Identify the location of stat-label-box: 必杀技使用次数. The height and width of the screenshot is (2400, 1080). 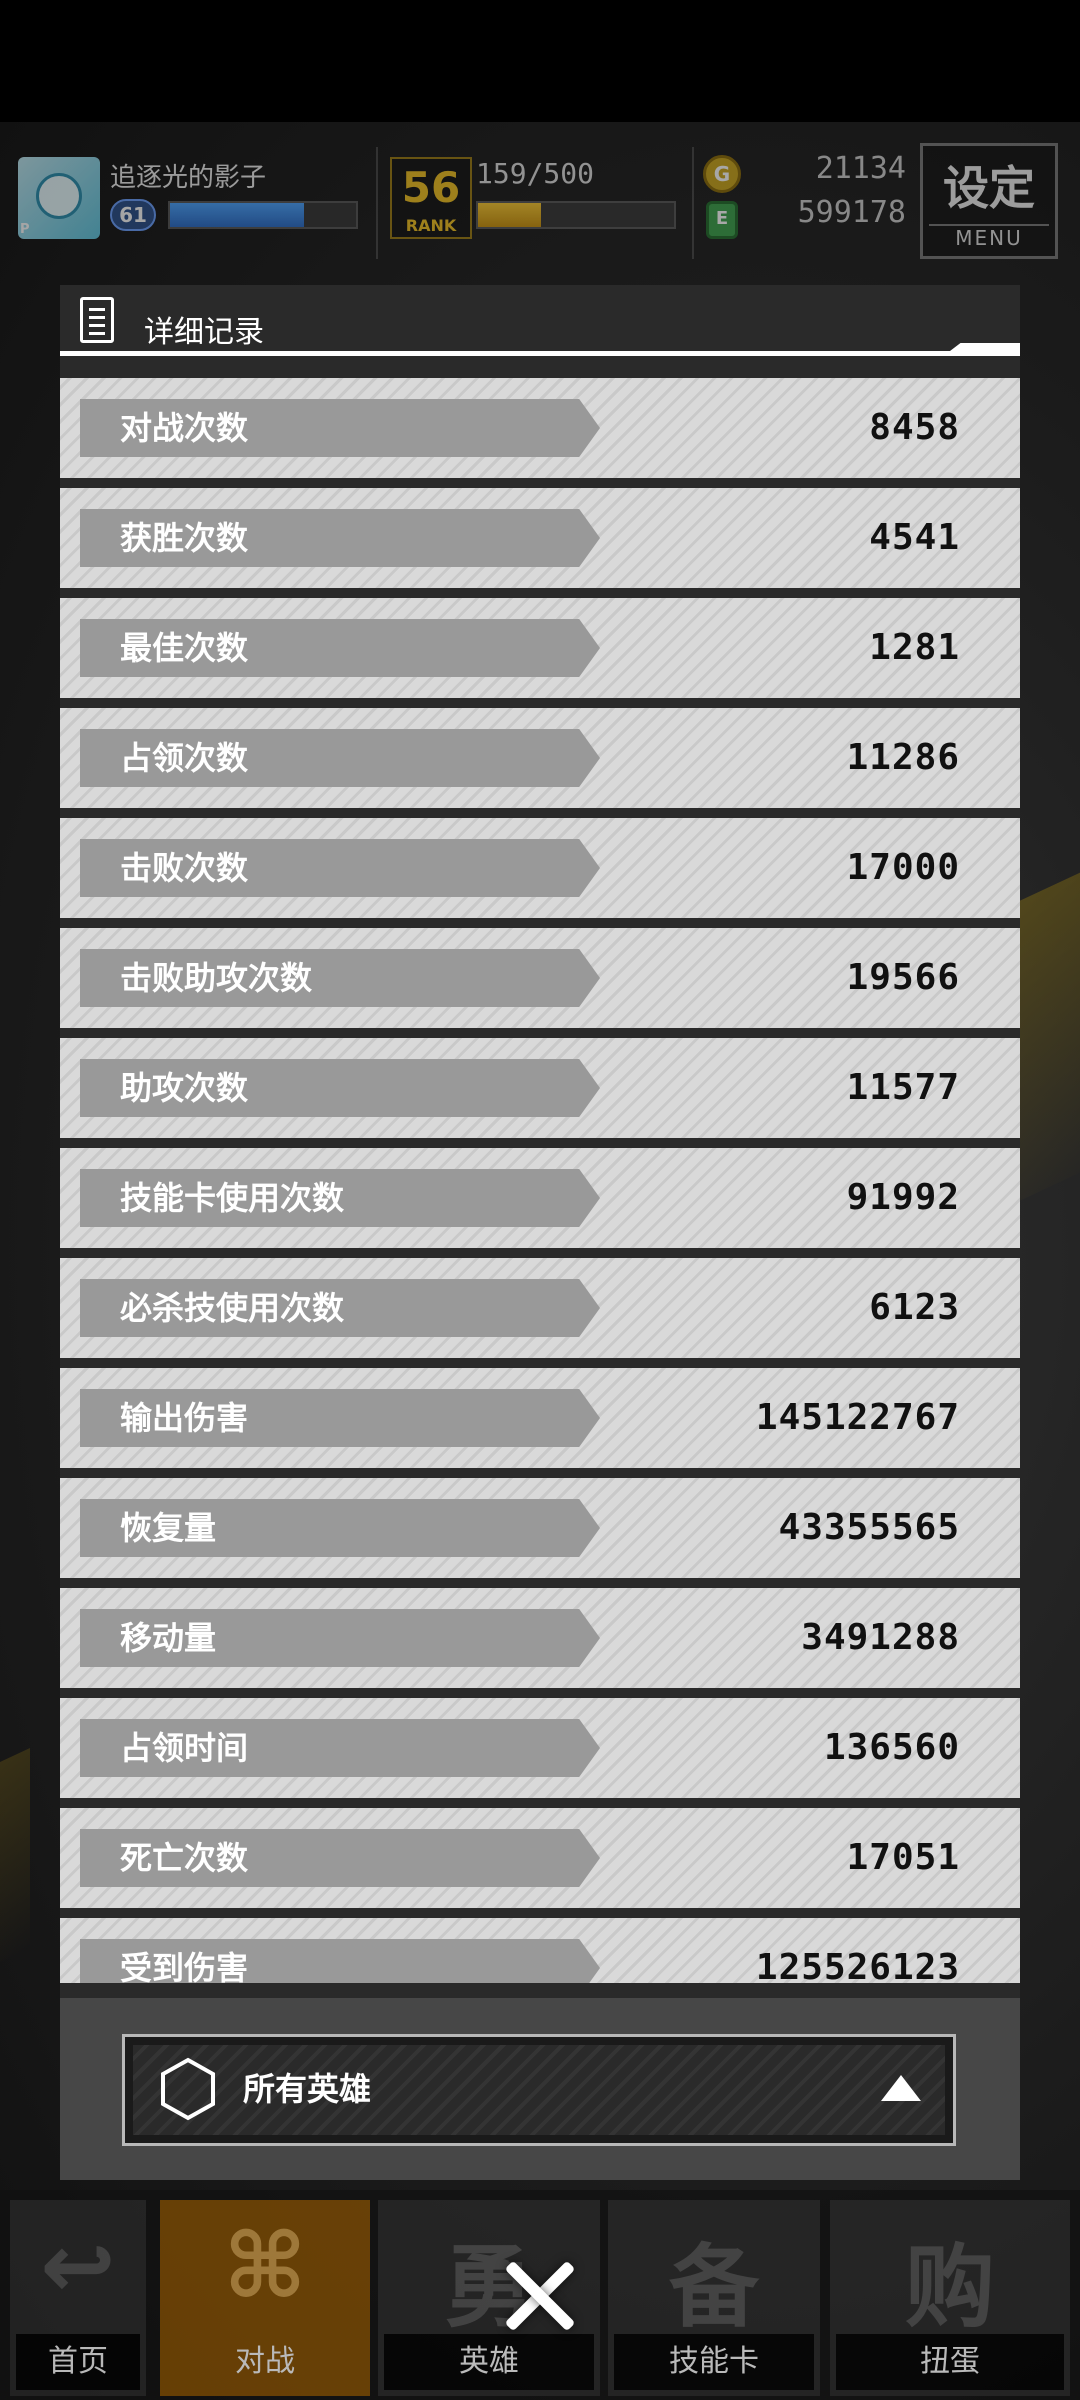
(340, 1308).